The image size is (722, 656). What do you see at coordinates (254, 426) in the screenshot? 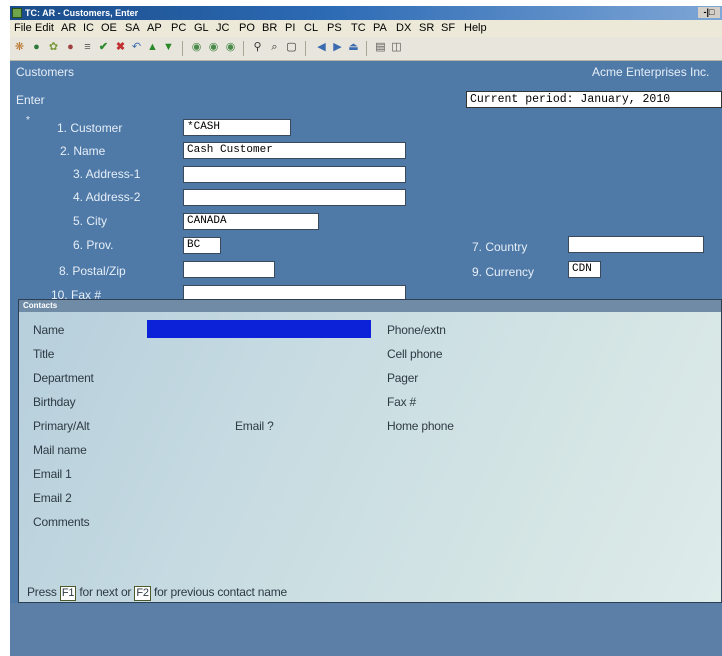
I see `contact-email-flag-label: Email ?` at bounding box center [254, 426].